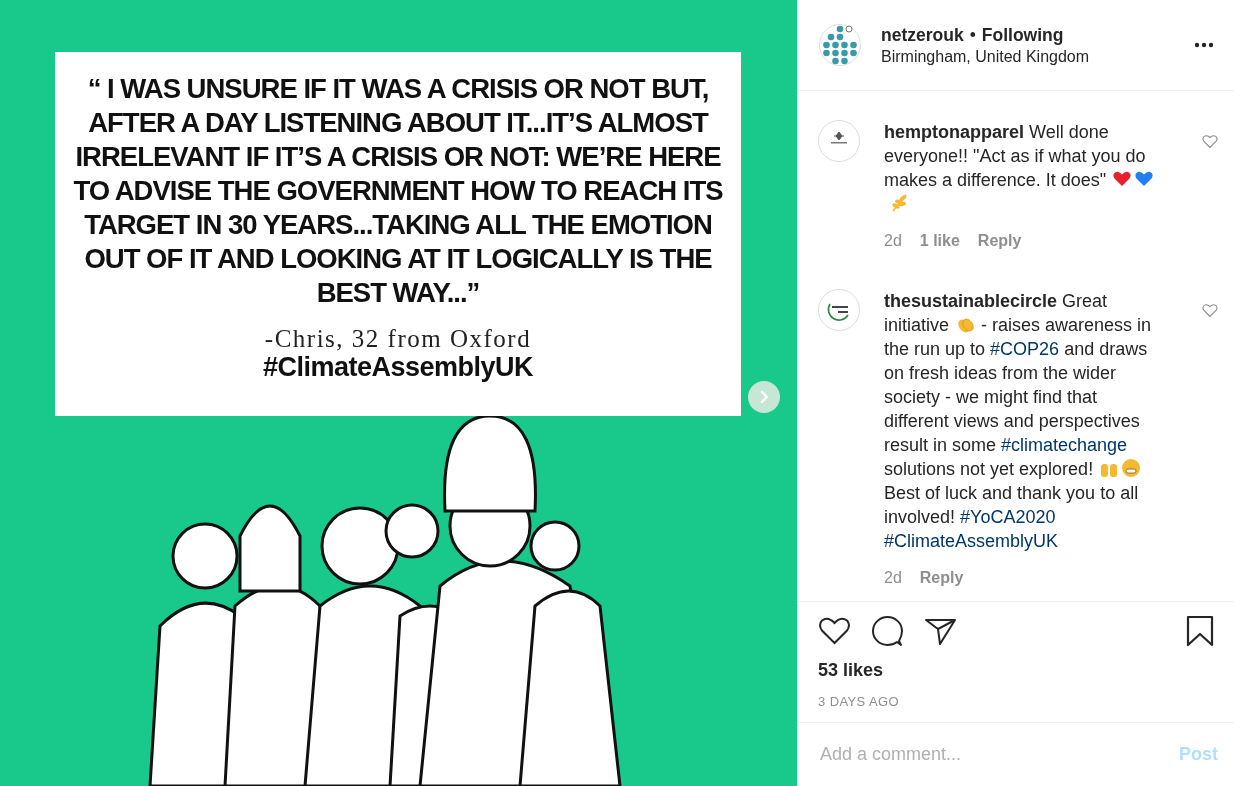 The height and width of the screenshot is (786, 1234). What do you see at coordinates (398, 339) in the screenshot?
I see `quote-attribution: -Chris, 32 from Oxford` at bounding box center [398, 339].